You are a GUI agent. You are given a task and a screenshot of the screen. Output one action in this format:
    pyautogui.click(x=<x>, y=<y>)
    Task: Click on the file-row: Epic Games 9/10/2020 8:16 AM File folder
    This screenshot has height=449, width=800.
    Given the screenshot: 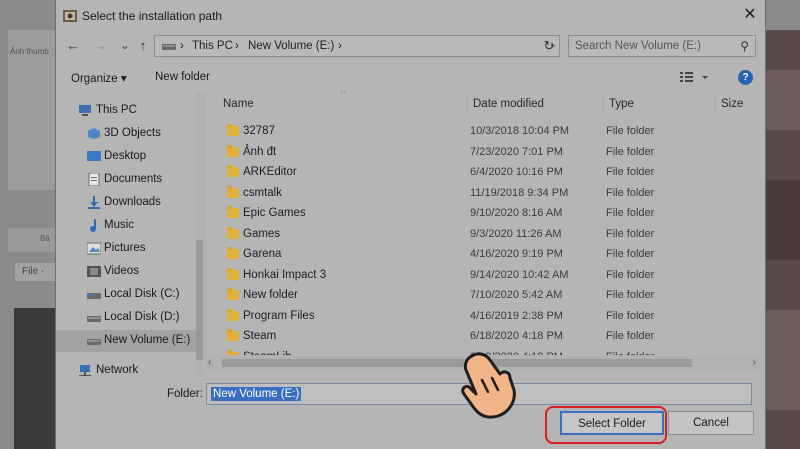 What is the action you would take?
    pyautogui.click(x=486, y=213)
    